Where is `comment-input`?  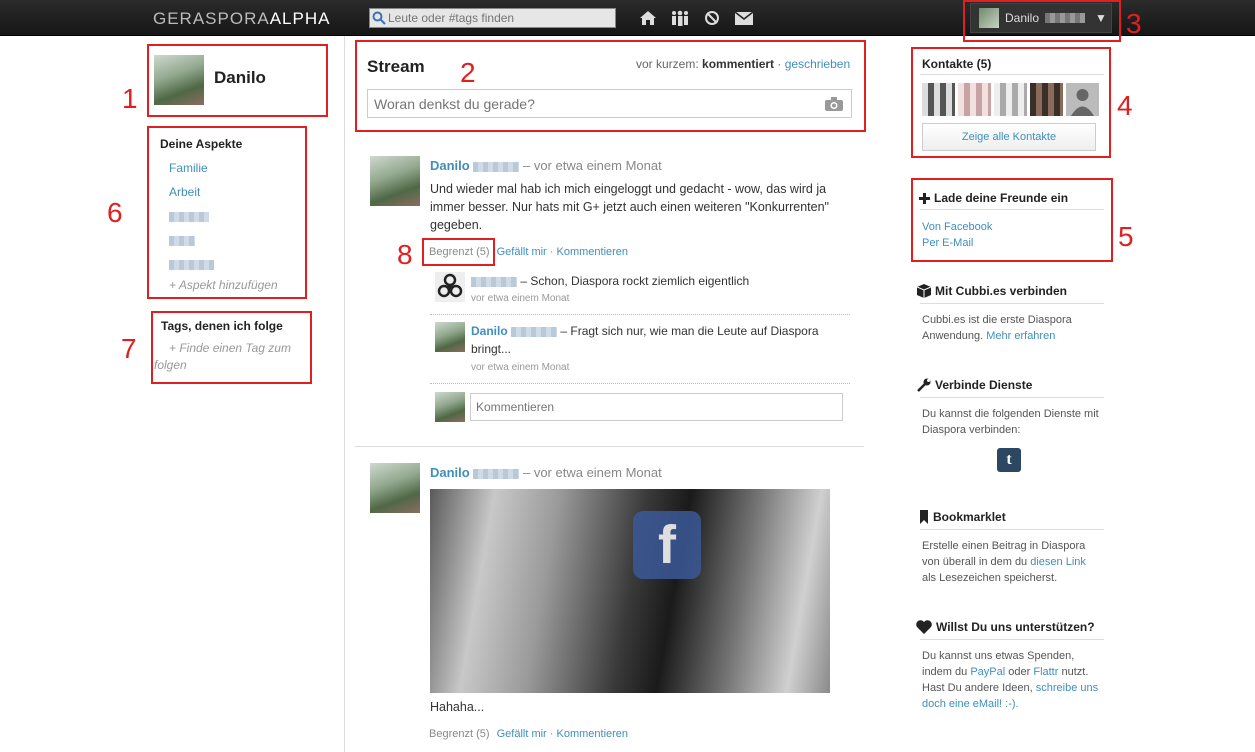 comment-input is located at coordinates (656, 407).